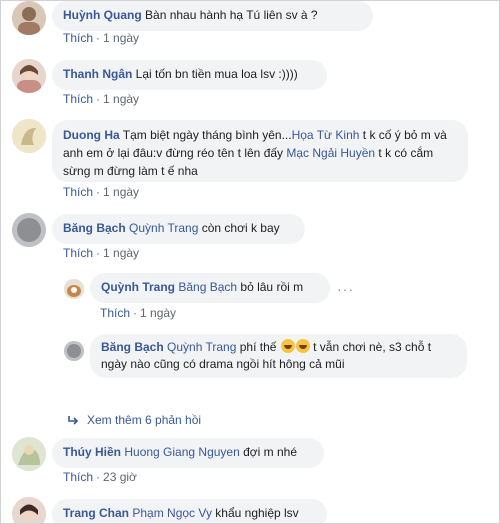 The height and width of the screenshot is (524, 500). What do you see at coordinates (239, 228) in the screenshot?
I see `comment-text: còn chơi k bay` at bounding box center [239, 228].